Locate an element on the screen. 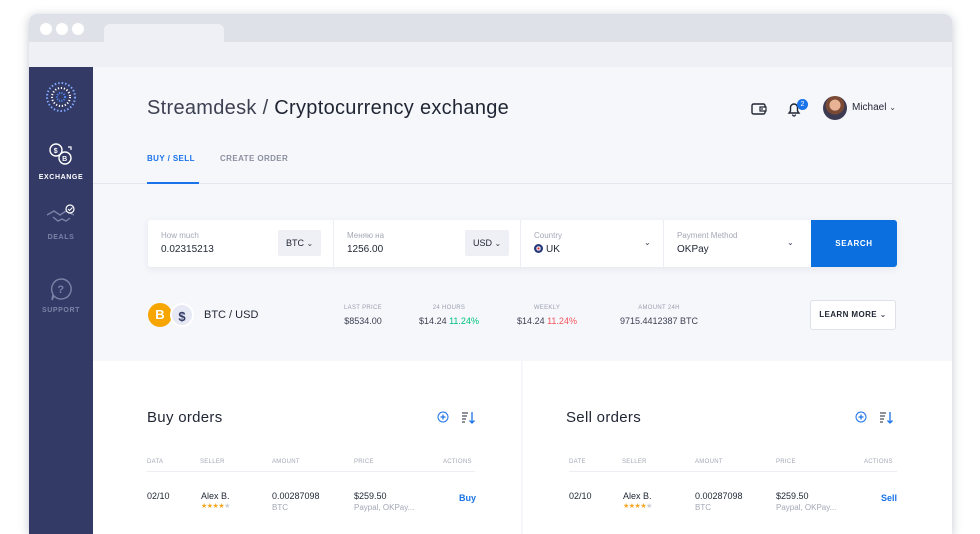 The height and width of the screenshot is (534, 980). column-header-price: PRICE is located at coordinates (364, 462).